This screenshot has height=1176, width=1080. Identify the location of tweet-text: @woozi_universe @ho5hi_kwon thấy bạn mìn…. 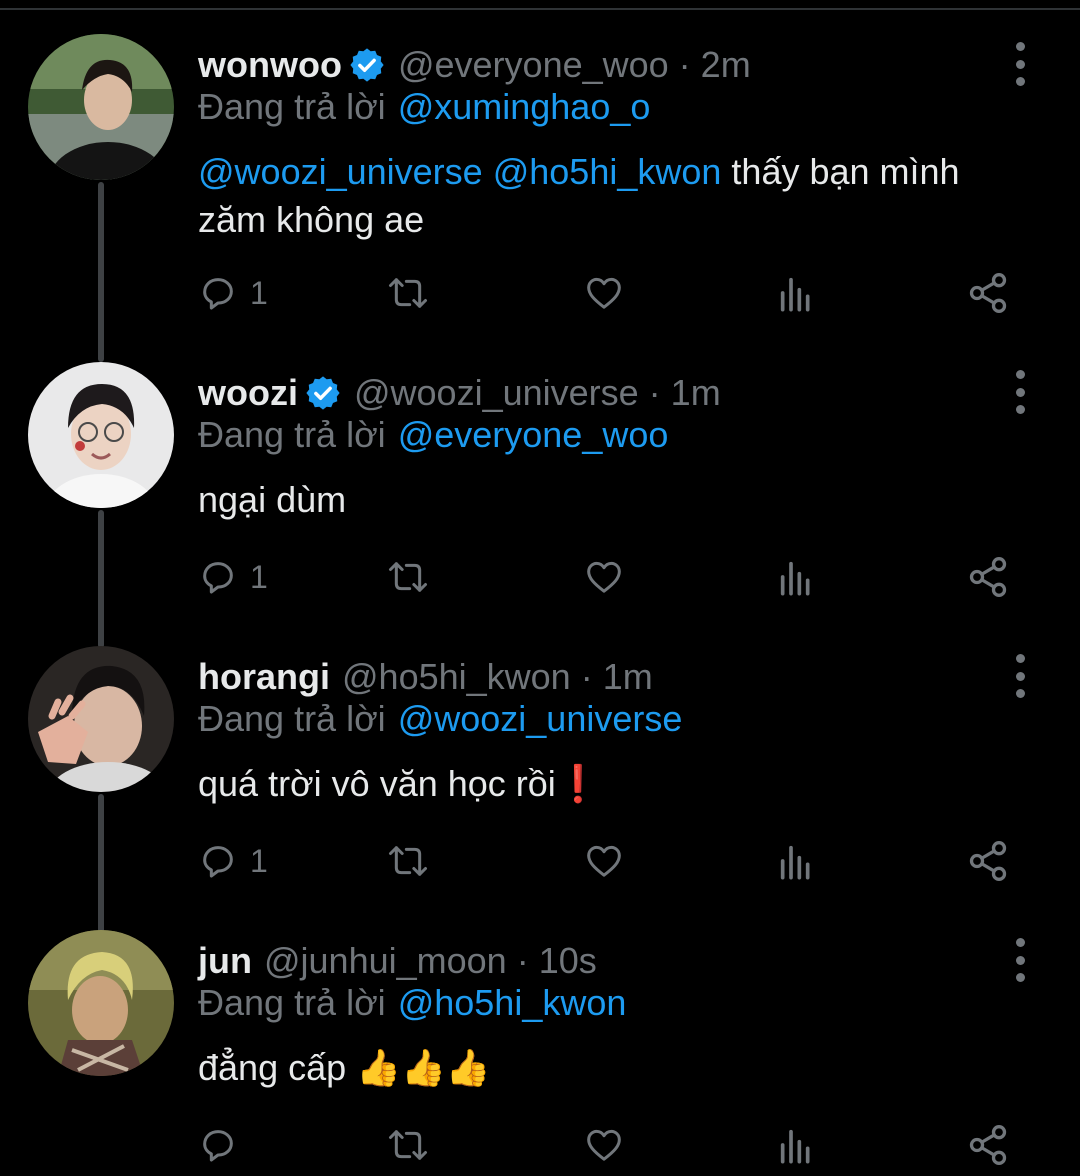
(618, 196).